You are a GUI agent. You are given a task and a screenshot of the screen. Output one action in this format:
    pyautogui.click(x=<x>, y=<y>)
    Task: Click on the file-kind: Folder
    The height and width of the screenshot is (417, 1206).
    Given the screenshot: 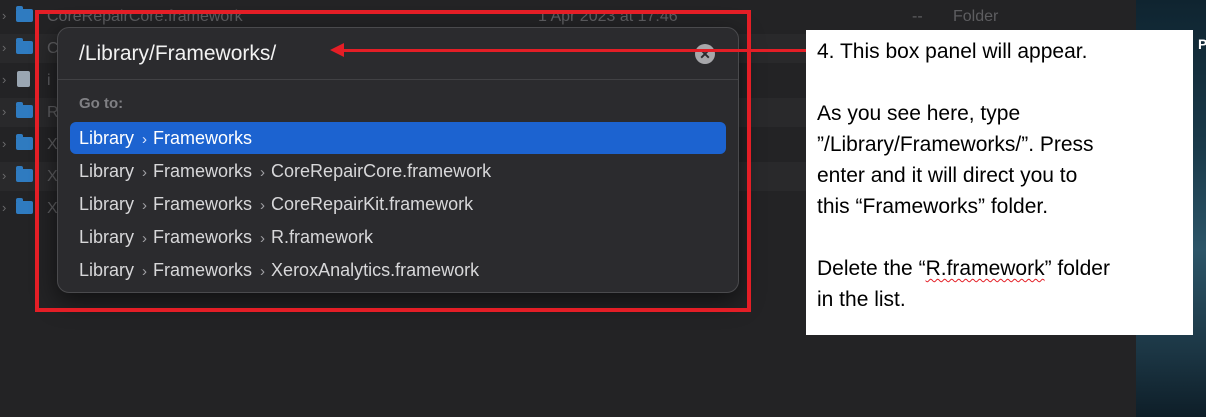 What is the action you would take?
    pyautogui.click(x=976, y=16)
    